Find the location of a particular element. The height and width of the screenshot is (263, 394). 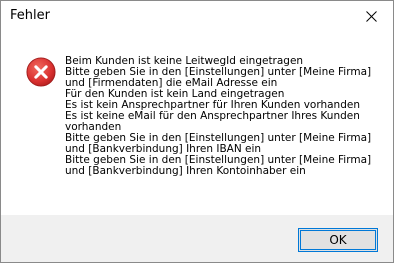

error-icon is located at coordinates (41, 72).